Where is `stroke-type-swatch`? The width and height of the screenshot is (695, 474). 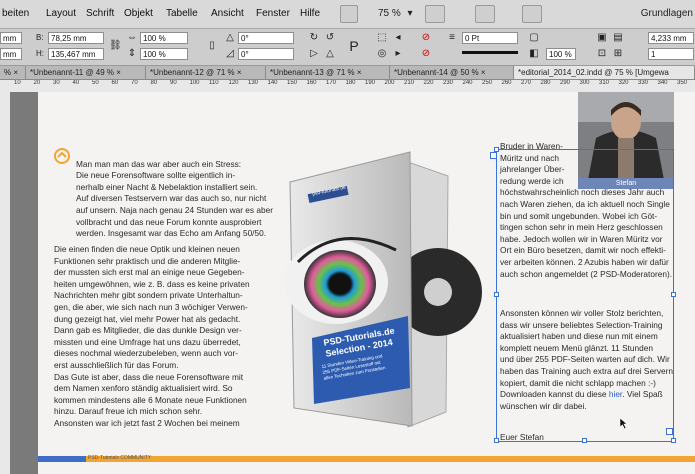
stroke-type-swatch is located at coordinates (490, 52).